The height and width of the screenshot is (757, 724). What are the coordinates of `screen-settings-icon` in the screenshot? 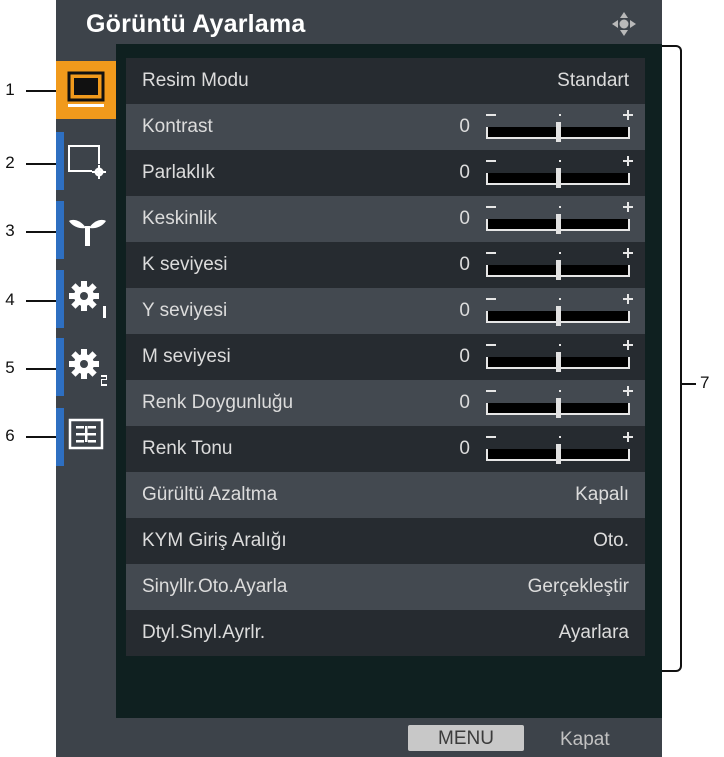 It's located at (88, 162).